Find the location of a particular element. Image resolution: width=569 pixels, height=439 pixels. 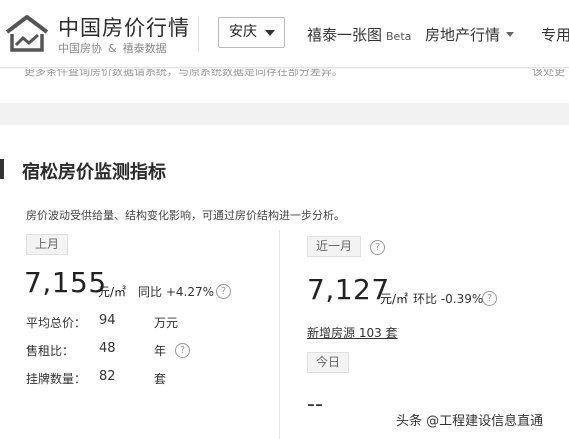

title-accent-bar is located at coordinates (2, 169).